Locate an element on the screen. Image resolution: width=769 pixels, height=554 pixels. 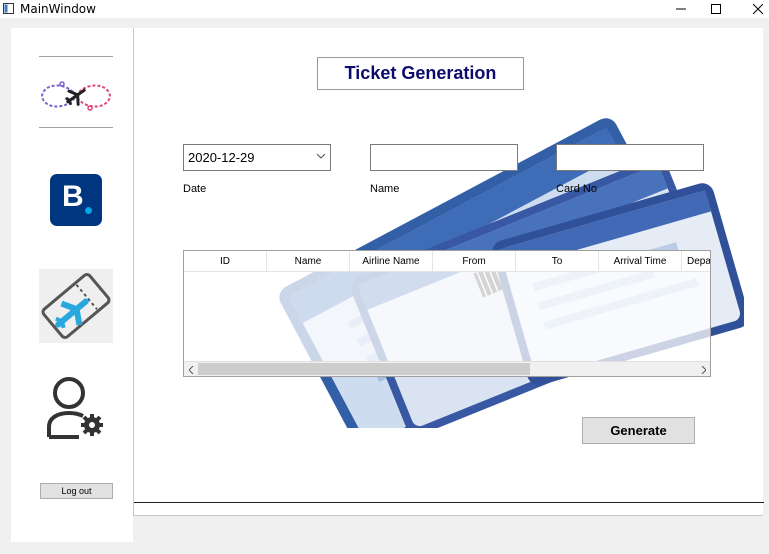
column-header-airline-name: Airline Name is located at coordinates (391, 261).